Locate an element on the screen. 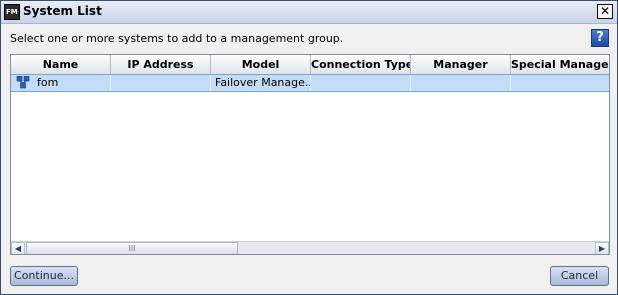 This screenshot has height=295, width=618. scrollbar-thumb: III is located at coordinates (132, 248).